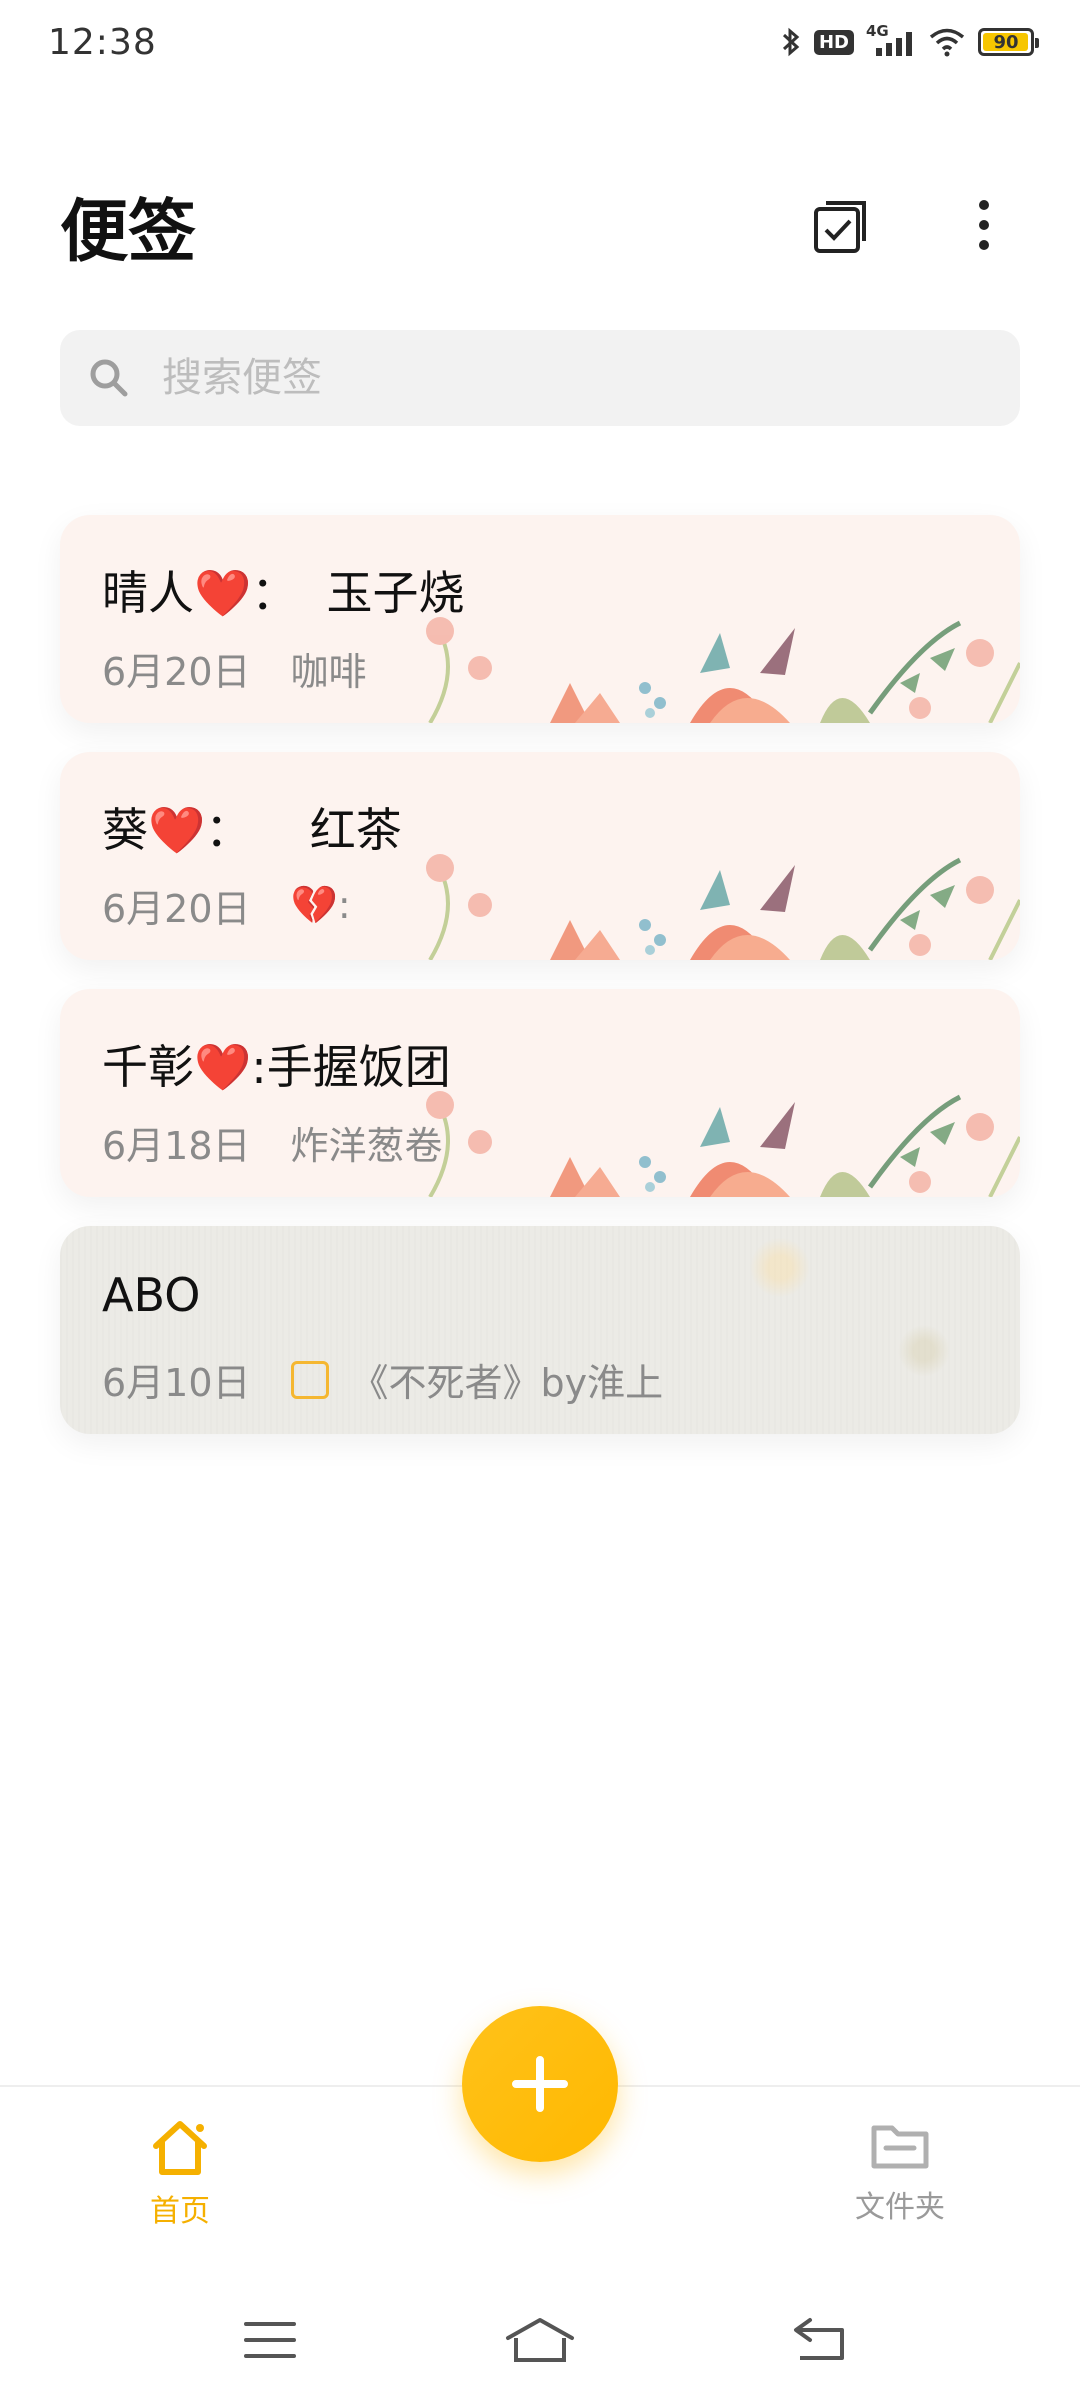 The height and width of the screenshot is (2400, 1080). Describe the element at coordinates (102, 42) in the screenshot. I see `status-time: 12:38` at that location.